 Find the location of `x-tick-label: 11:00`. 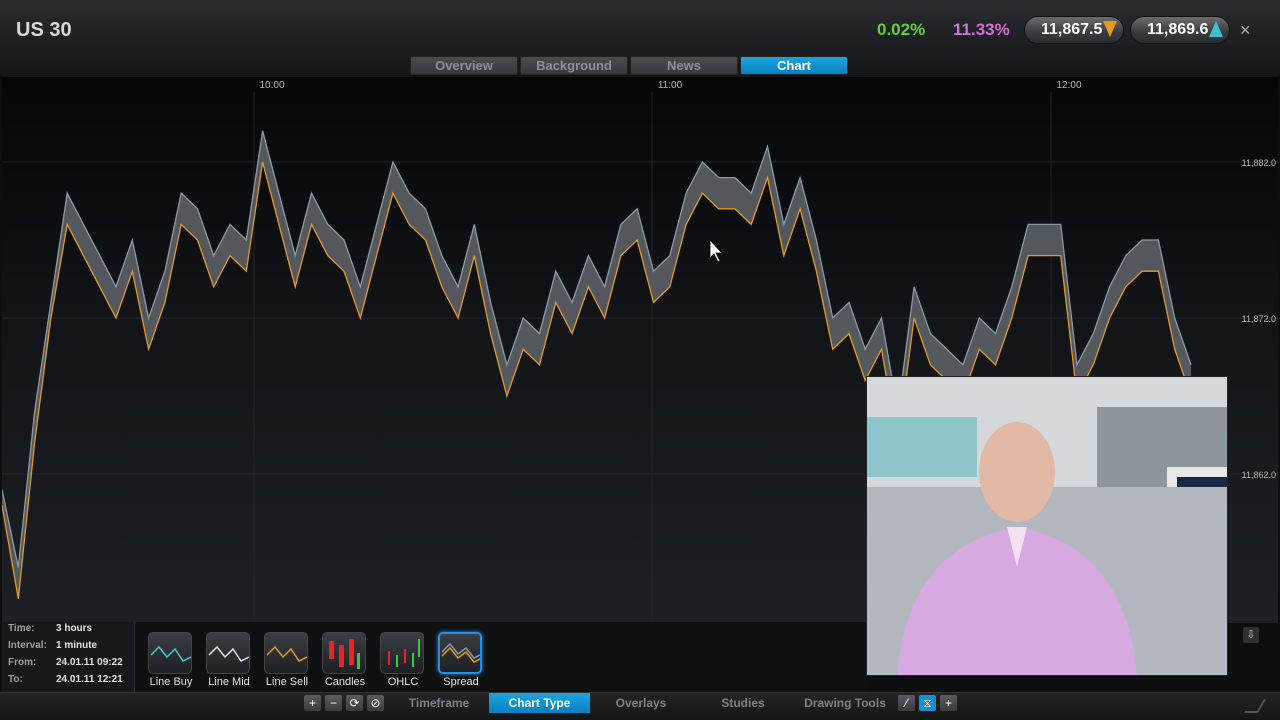

x-tick-label: 11:00 is located at coordinates (670, 85).